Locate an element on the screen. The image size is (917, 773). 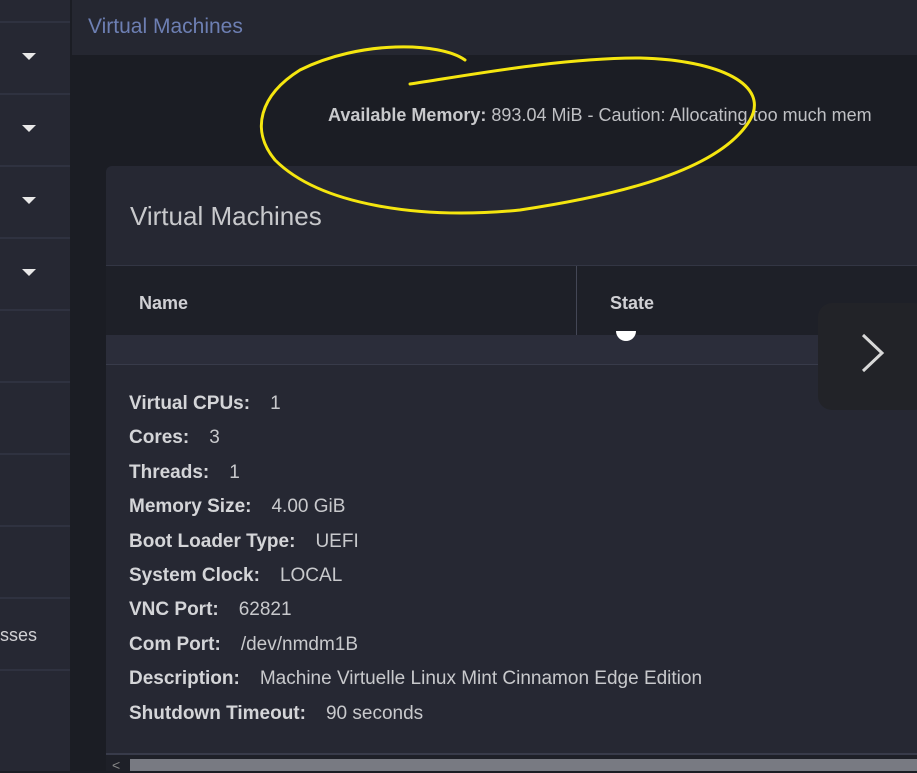
detail-value: 62821 is located at coordinates (265, 610).